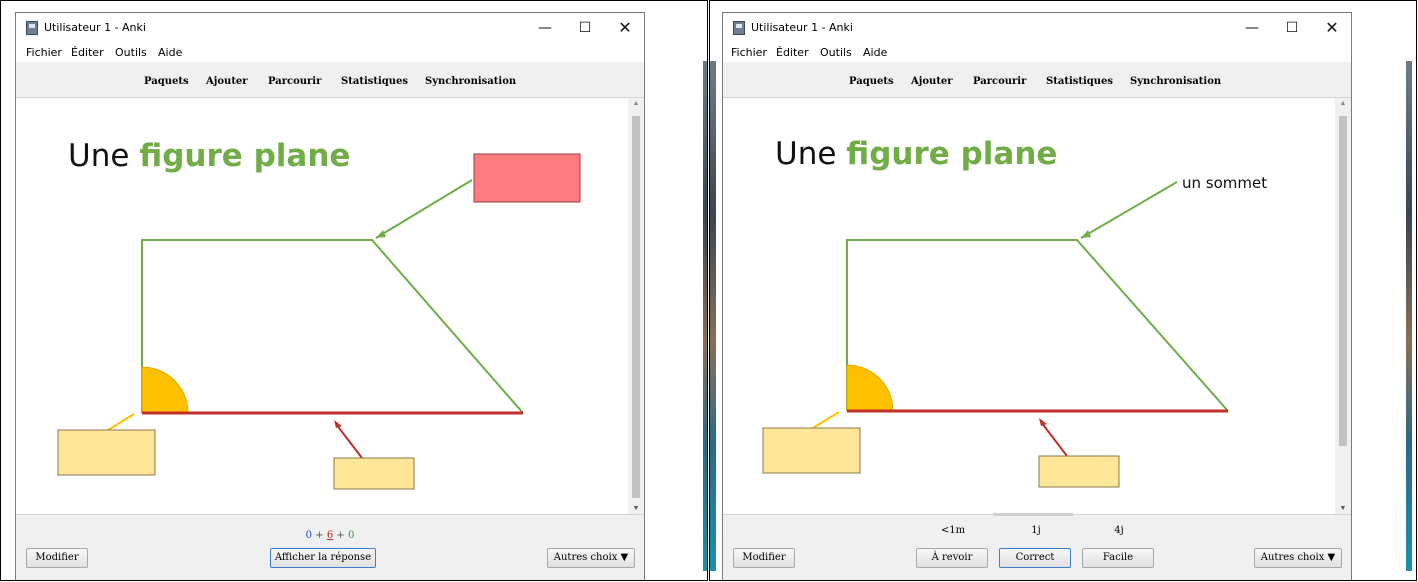 This screenshot has height=582, width=1418. What do you see at coordinates (952, 558) in the screenshot?
I see `again-button: À revoir` at bounding box center [952, 558].